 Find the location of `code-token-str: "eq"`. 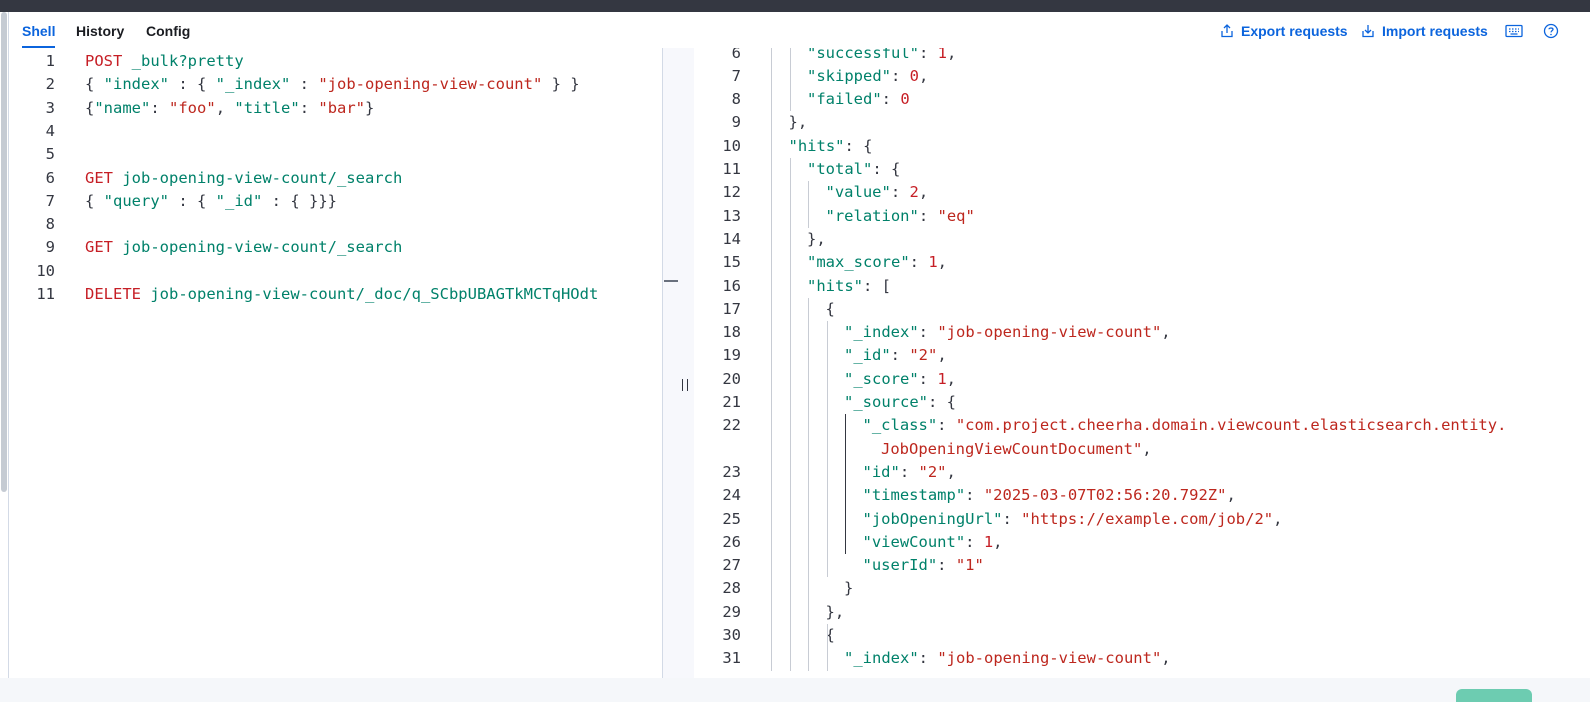

code-token-str: "eq" is located at coordinates (956, 215).